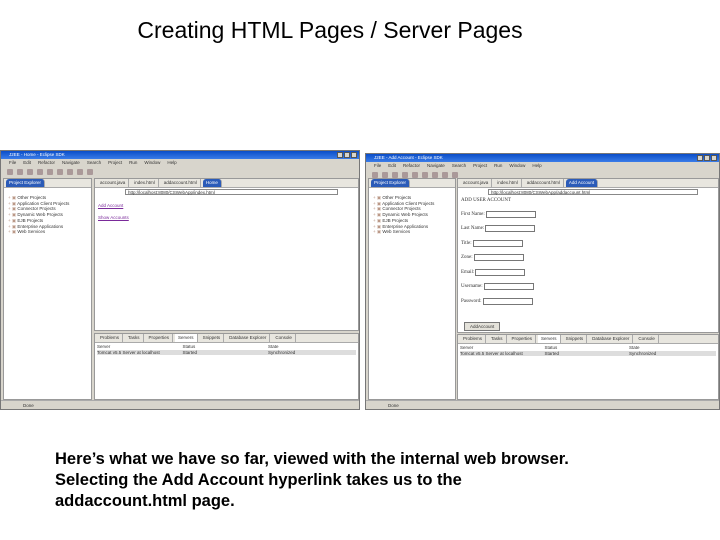  Describe the element at coordinates (473, 229) in the screenshot. I see `field-label: Last Name:` at that location.